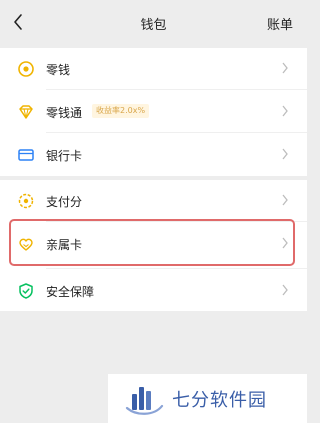 This screenshot has height=423, width=320. What do you see at coordinates (153, 154) in the screenshot?
I see `wallet-item-bank-card: 银行卡` at bounding box center [153, 154].